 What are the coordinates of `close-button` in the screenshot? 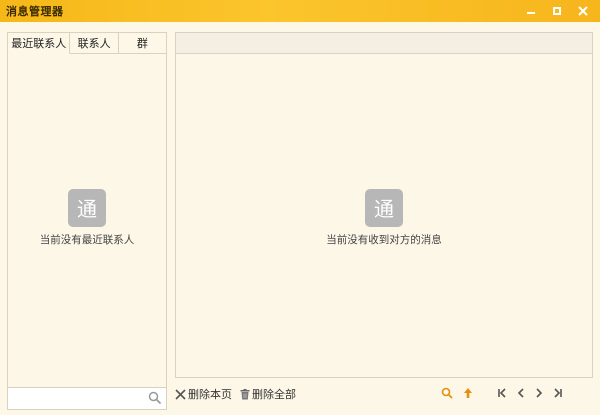 It's located at (583, 10).